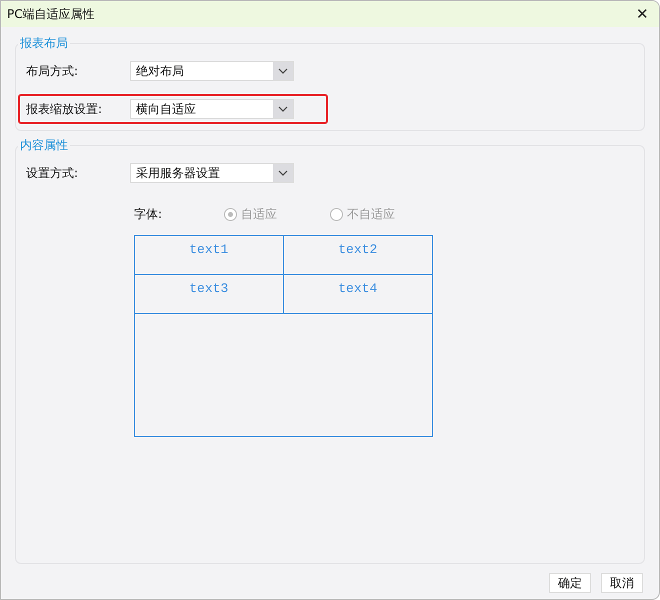  I want to click on dropdown: 采用服务器设置, so click(212, 173).